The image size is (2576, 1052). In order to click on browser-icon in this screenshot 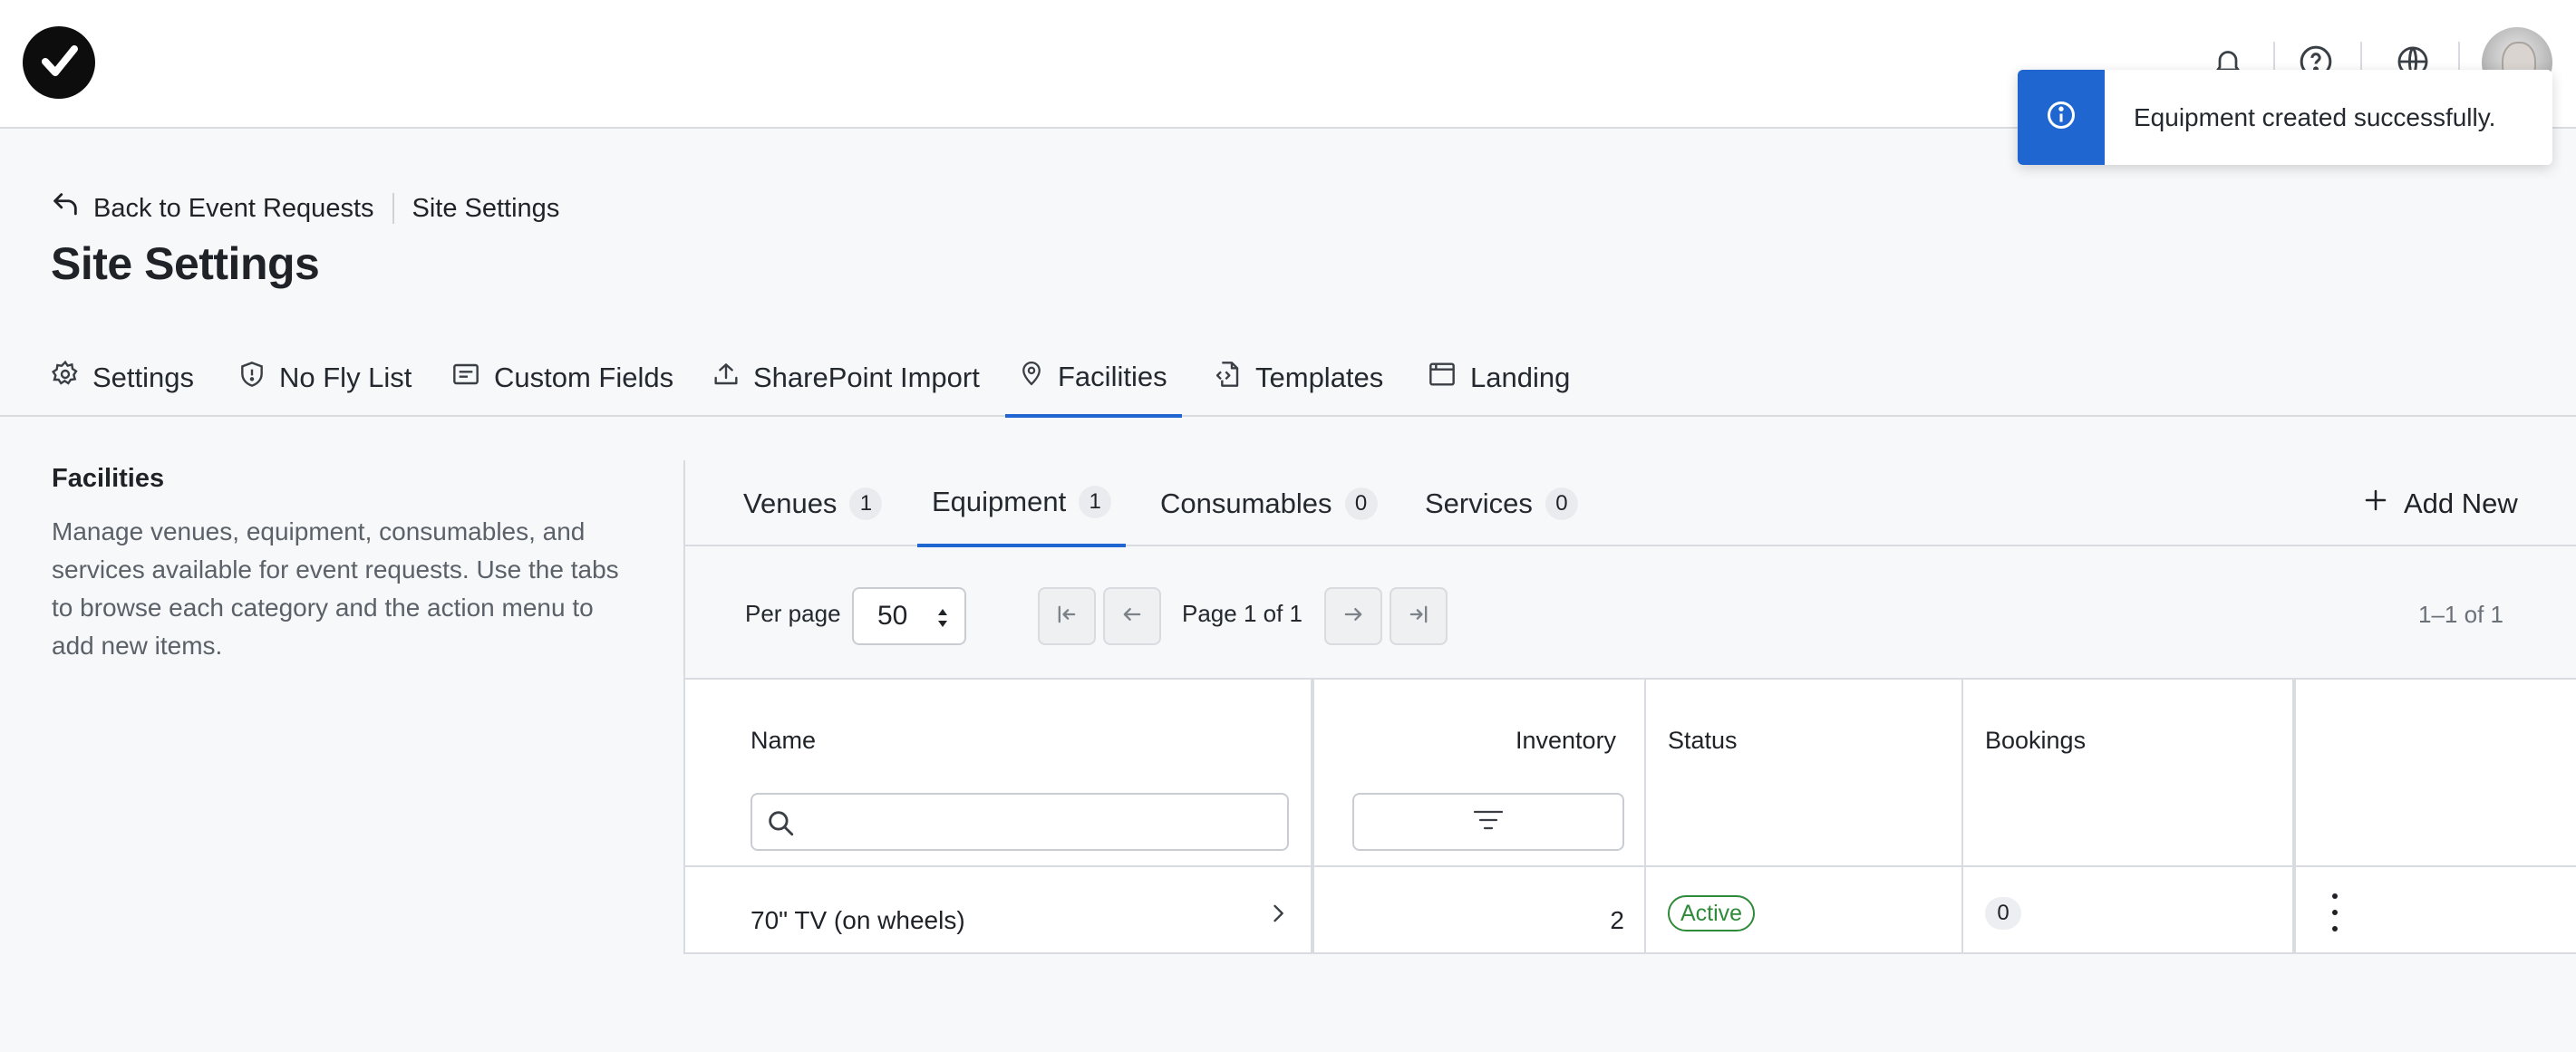, I will do `click(1442, 378)`.